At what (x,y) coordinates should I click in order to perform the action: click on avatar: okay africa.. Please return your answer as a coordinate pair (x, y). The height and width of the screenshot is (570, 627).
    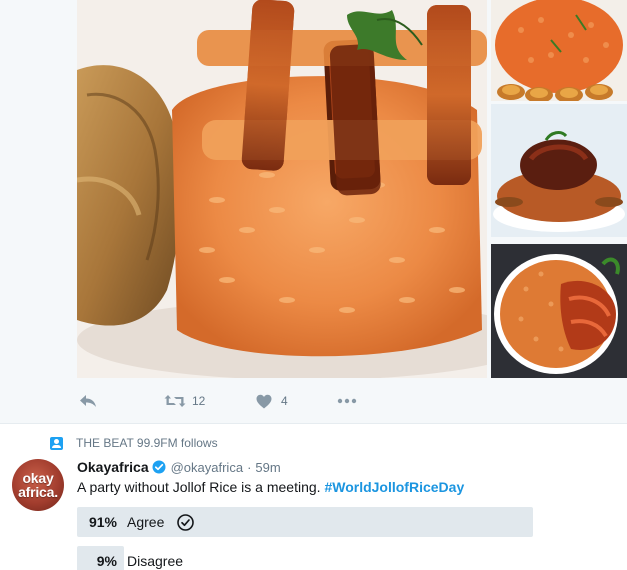
    Looking at the image, I should click on (38, 485).